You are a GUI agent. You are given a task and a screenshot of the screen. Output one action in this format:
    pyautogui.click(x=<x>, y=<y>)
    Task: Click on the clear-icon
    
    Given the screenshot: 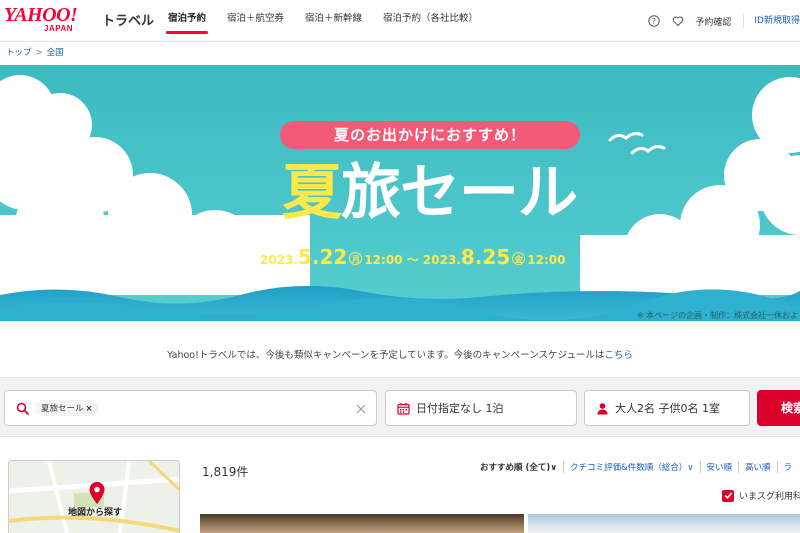 What is the action you would take?
    pyautogui.click(x=361, y=408)
    